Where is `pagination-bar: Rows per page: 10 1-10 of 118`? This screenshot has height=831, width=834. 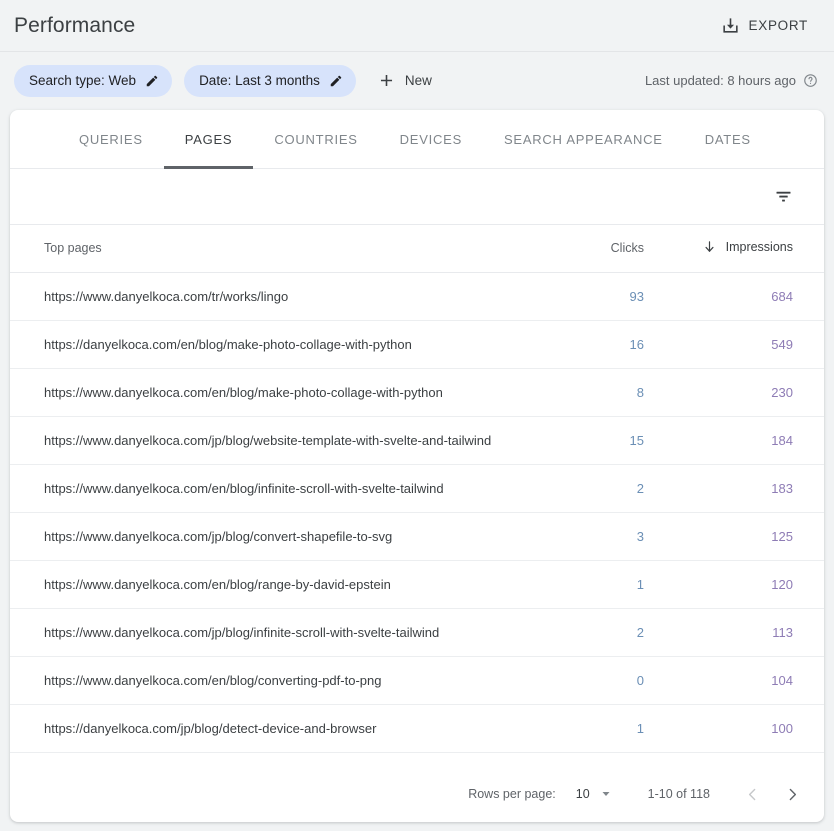
pagination-bar: Rows per page: 10 1-10 of 118 is located at coordinates (417, 794).